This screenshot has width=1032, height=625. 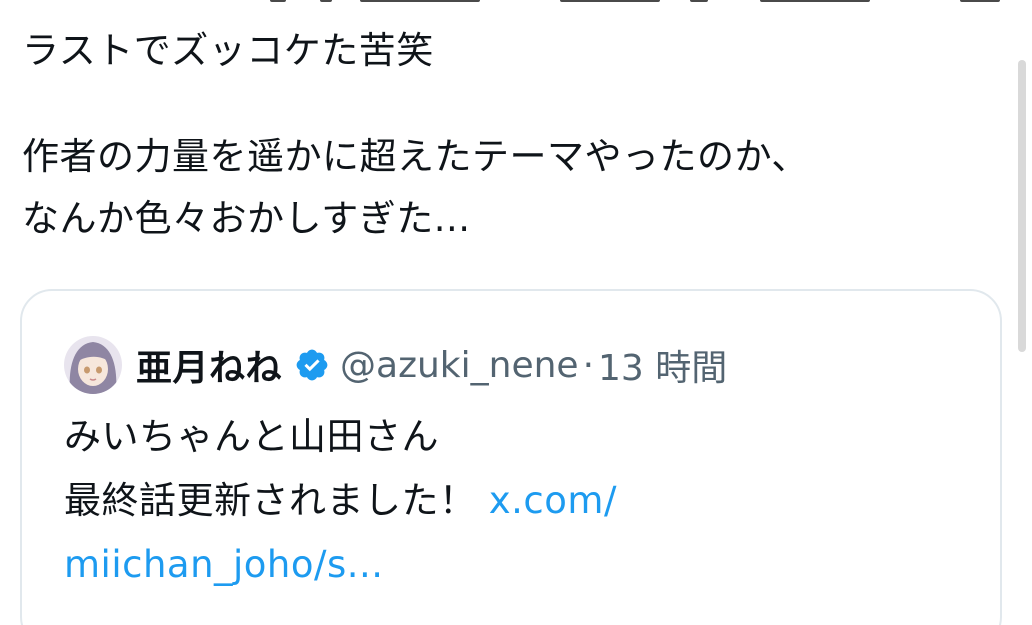 I want to click on tweet-text-line: 作者の力量を遥かに超えたテーマやったのか、, so click(x=415, y=156).